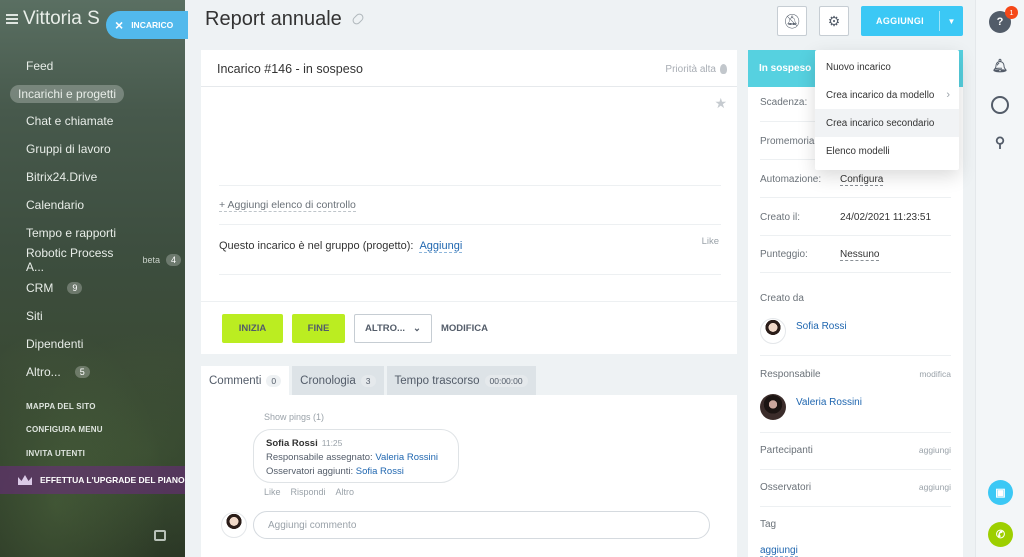 This screenshot has height=557, width=1024. I want to click on menu-item-from-template: Crea incarico da modello ›, so click(887, 95).